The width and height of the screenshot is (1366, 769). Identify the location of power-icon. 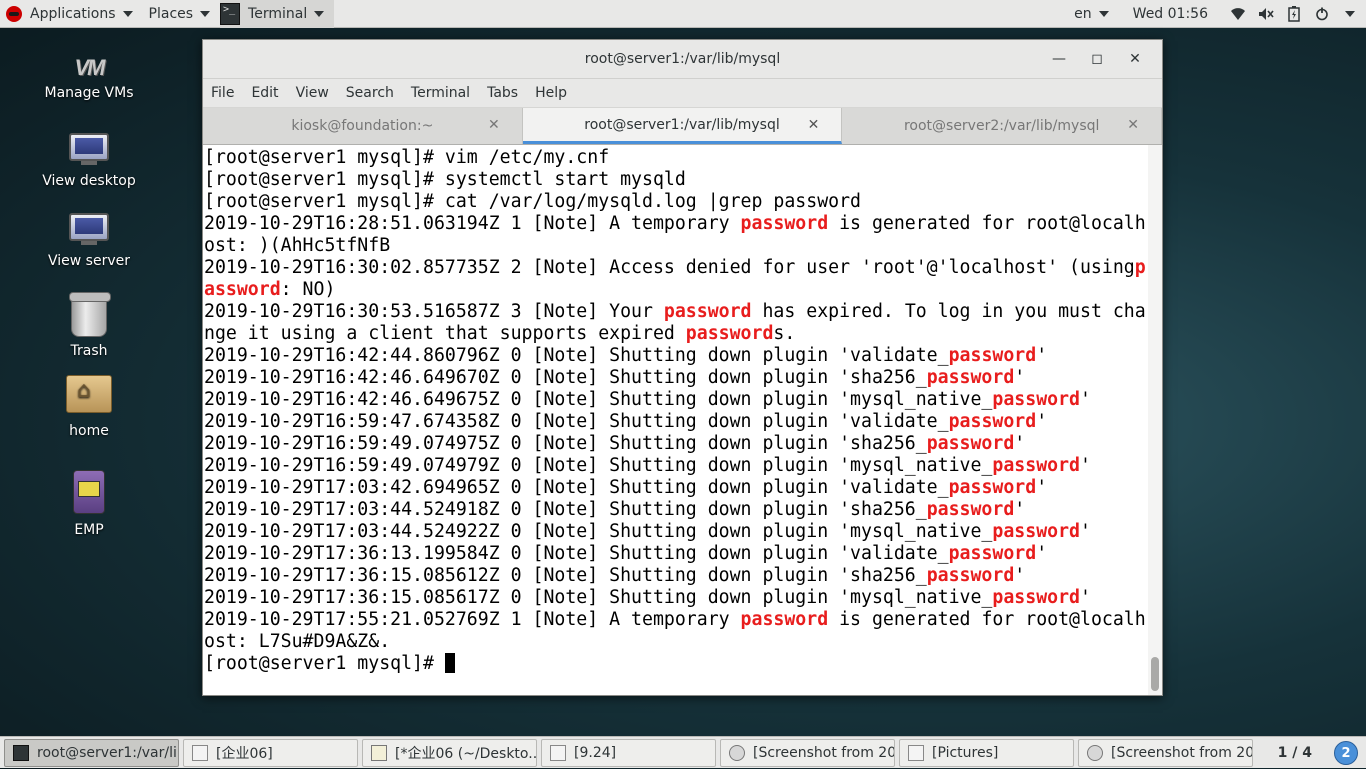
(1322, 14).